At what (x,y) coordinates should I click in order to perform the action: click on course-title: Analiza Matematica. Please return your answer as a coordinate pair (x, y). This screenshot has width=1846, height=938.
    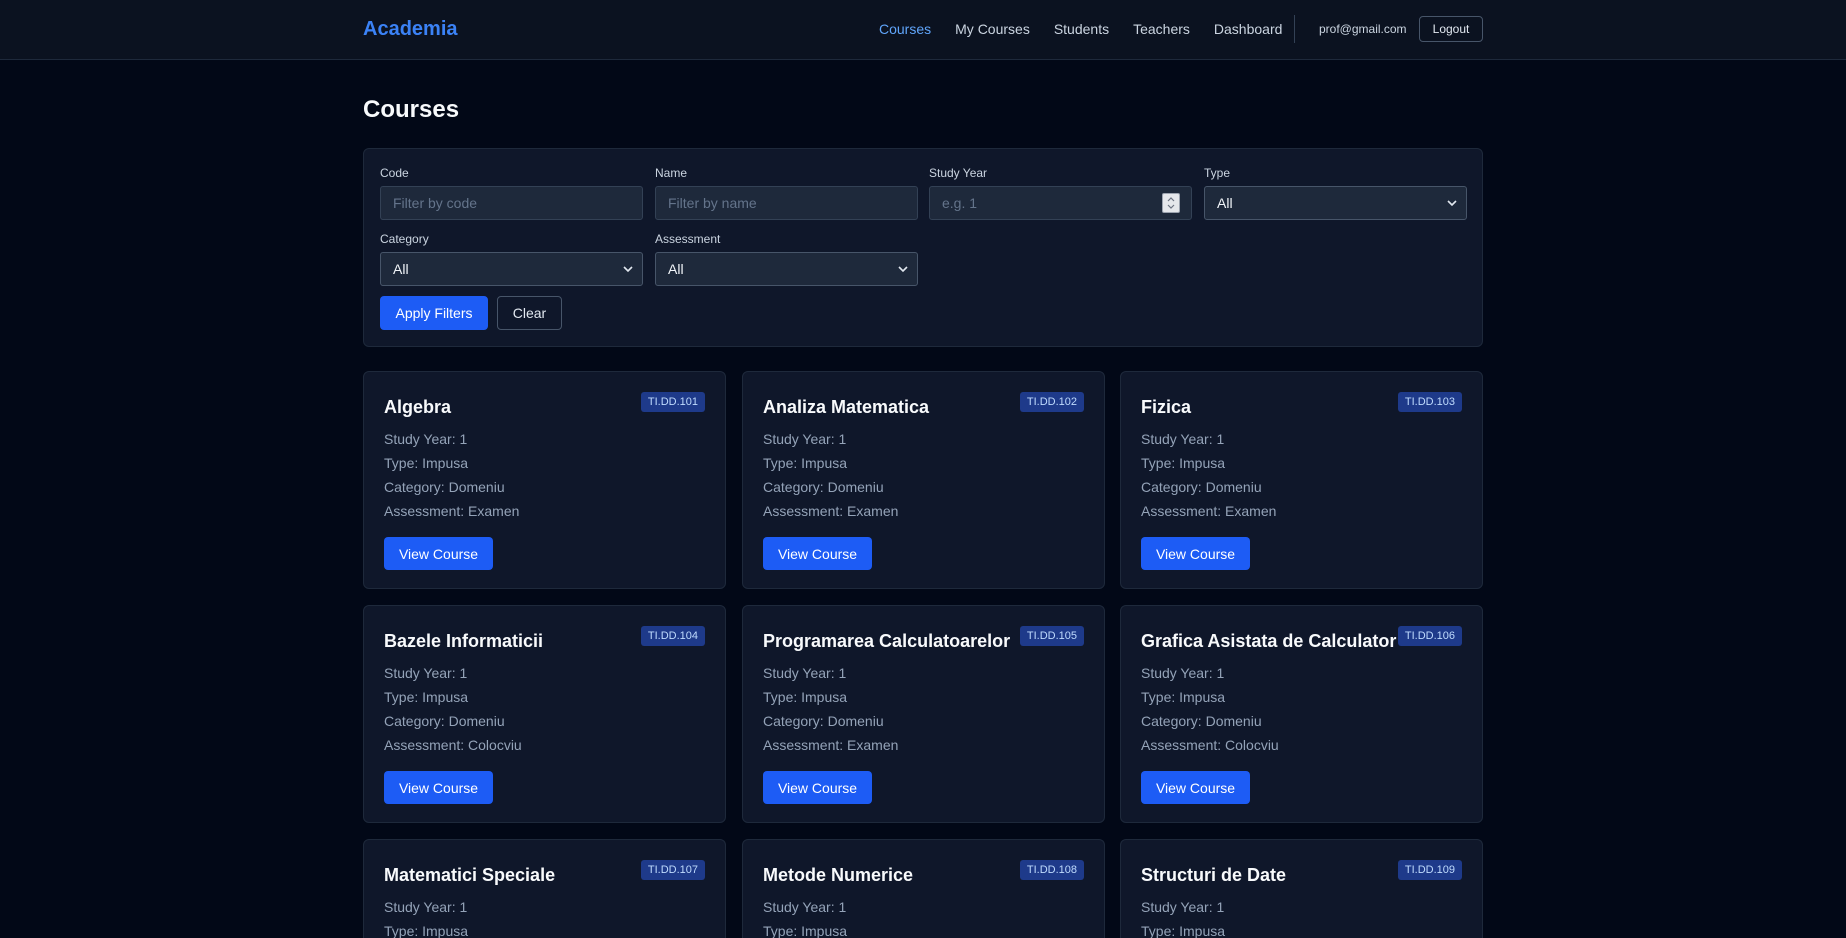
    Looking at the image, I should click on (846, 407).